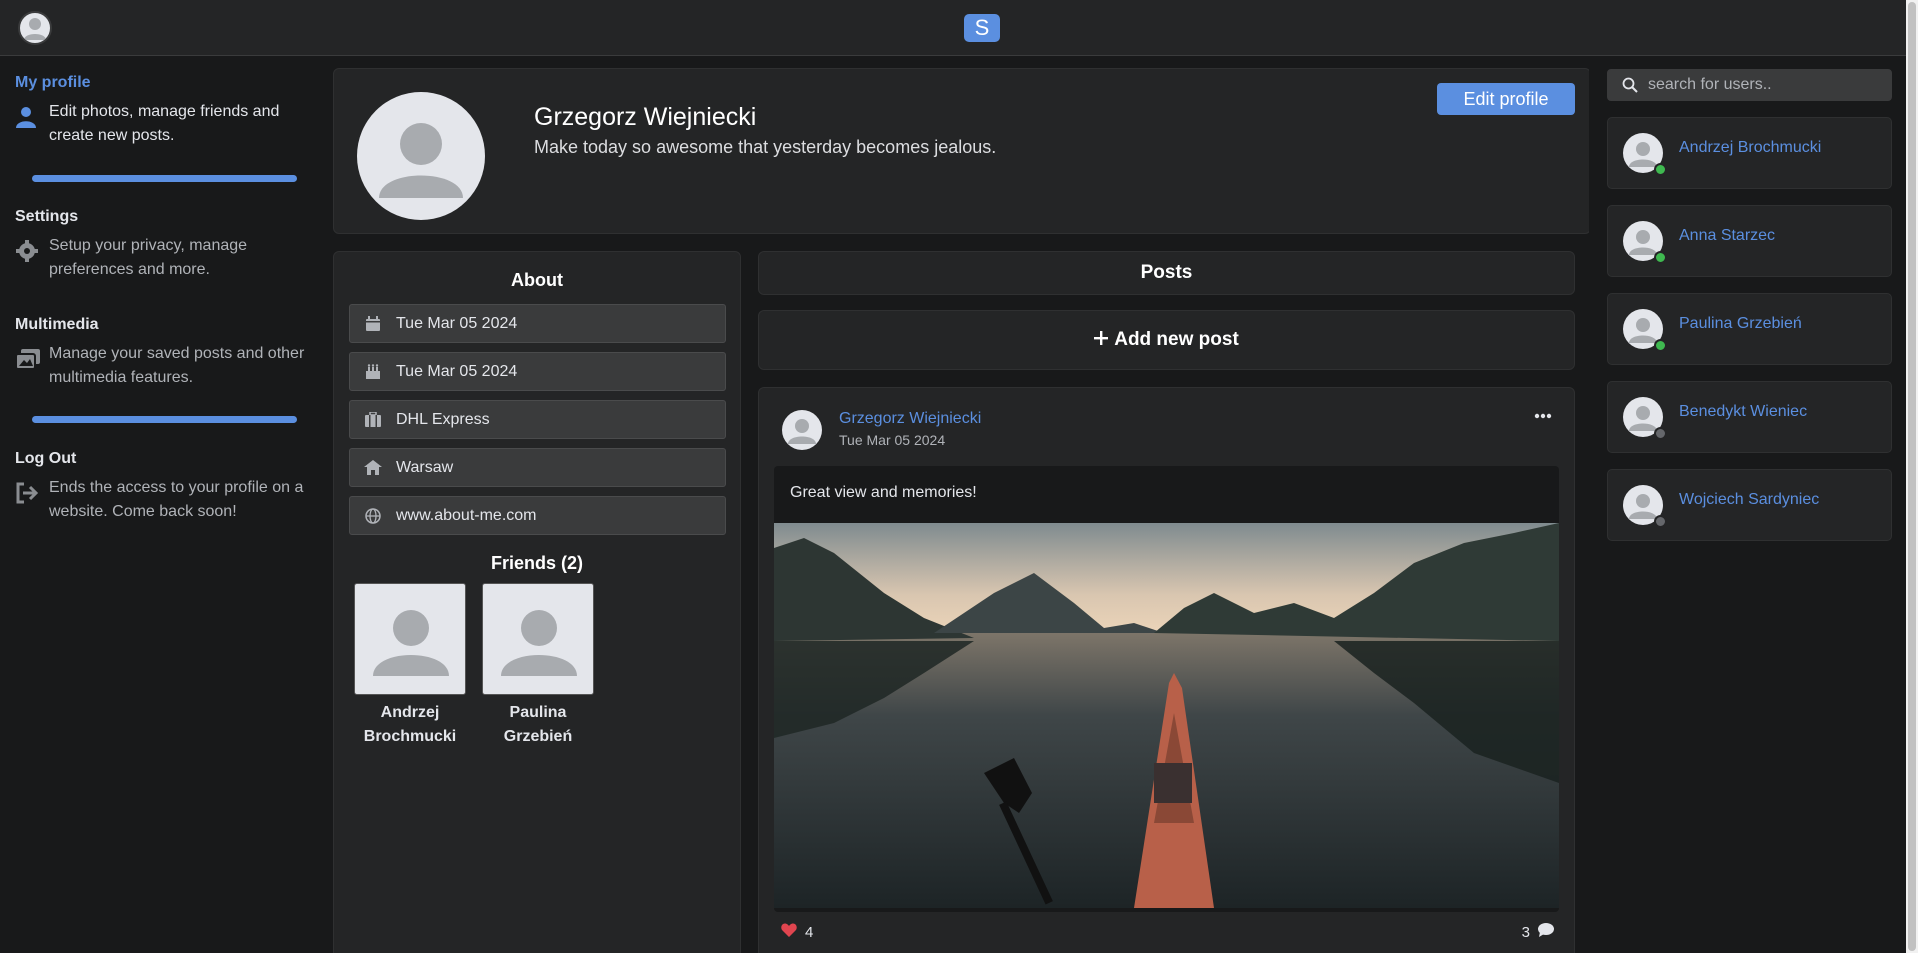 The image size is (1918, 953). I want to click on about-item-text: www.about-me.com, so click(466, 515).